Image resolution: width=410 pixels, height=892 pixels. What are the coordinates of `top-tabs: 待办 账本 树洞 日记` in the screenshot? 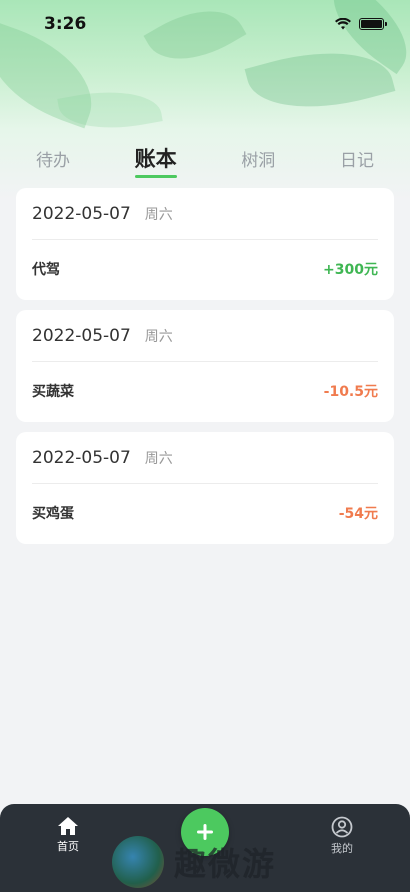 It's located at (205, 160).